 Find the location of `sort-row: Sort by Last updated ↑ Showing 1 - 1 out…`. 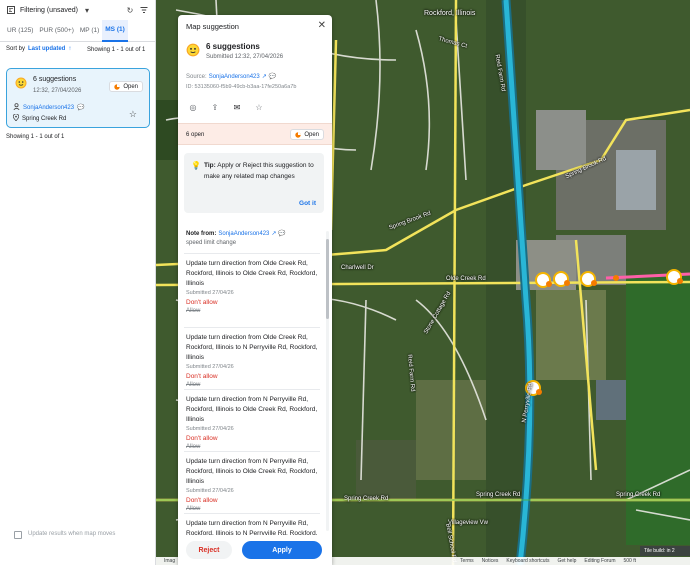

sort-row: Sort by Last updated ↑ Showing 1 - 1 out… is located at coordinates (77, 50).